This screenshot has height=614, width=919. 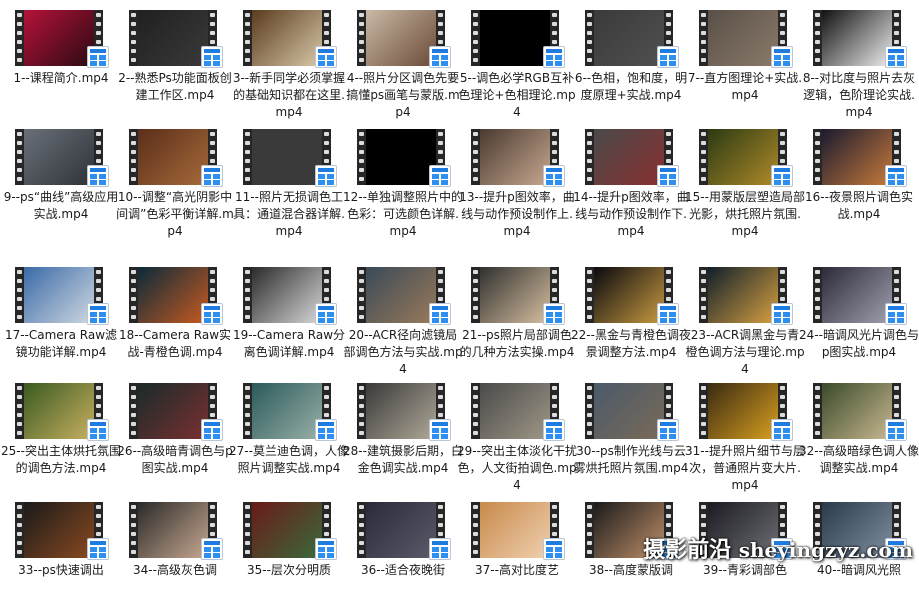 I want to click on file-name: 5--调色必学RGB互补色理论+色相理论.mp4, so click(x=517, y=95).